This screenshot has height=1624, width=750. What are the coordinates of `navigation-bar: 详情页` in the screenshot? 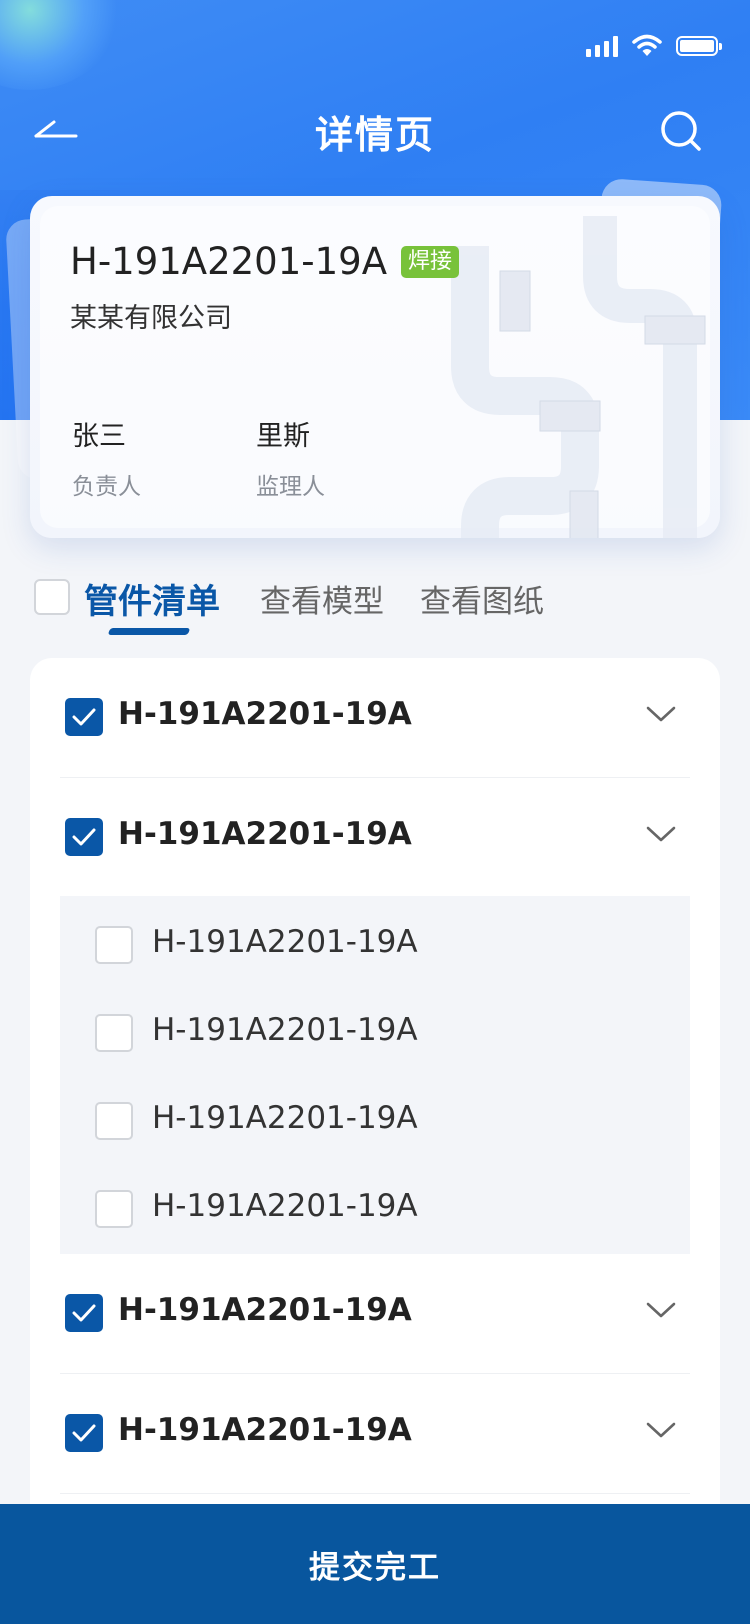 It's located at (375, 132).